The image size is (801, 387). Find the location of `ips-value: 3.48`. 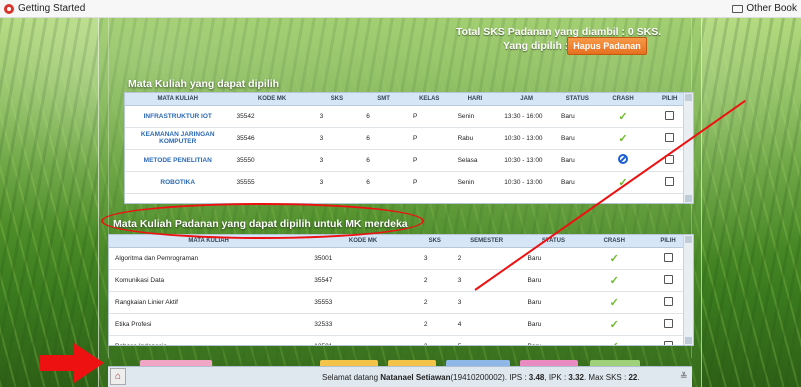

ips-value: 3.48 is located at coordinates (536, 377).